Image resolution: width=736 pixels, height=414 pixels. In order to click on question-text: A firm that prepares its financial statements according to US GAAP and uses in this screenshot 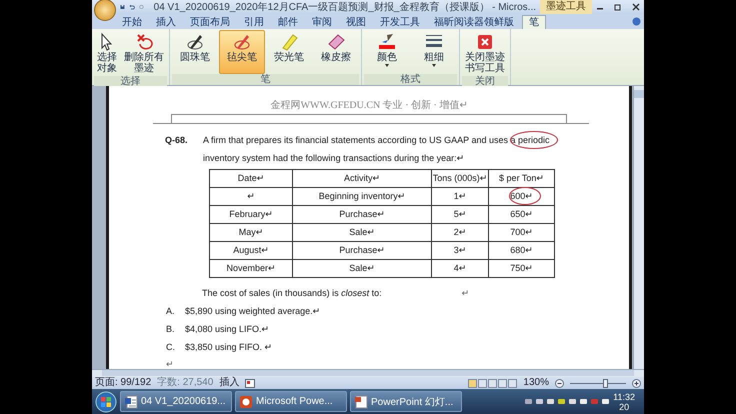, I will do `click(356, 140)`.